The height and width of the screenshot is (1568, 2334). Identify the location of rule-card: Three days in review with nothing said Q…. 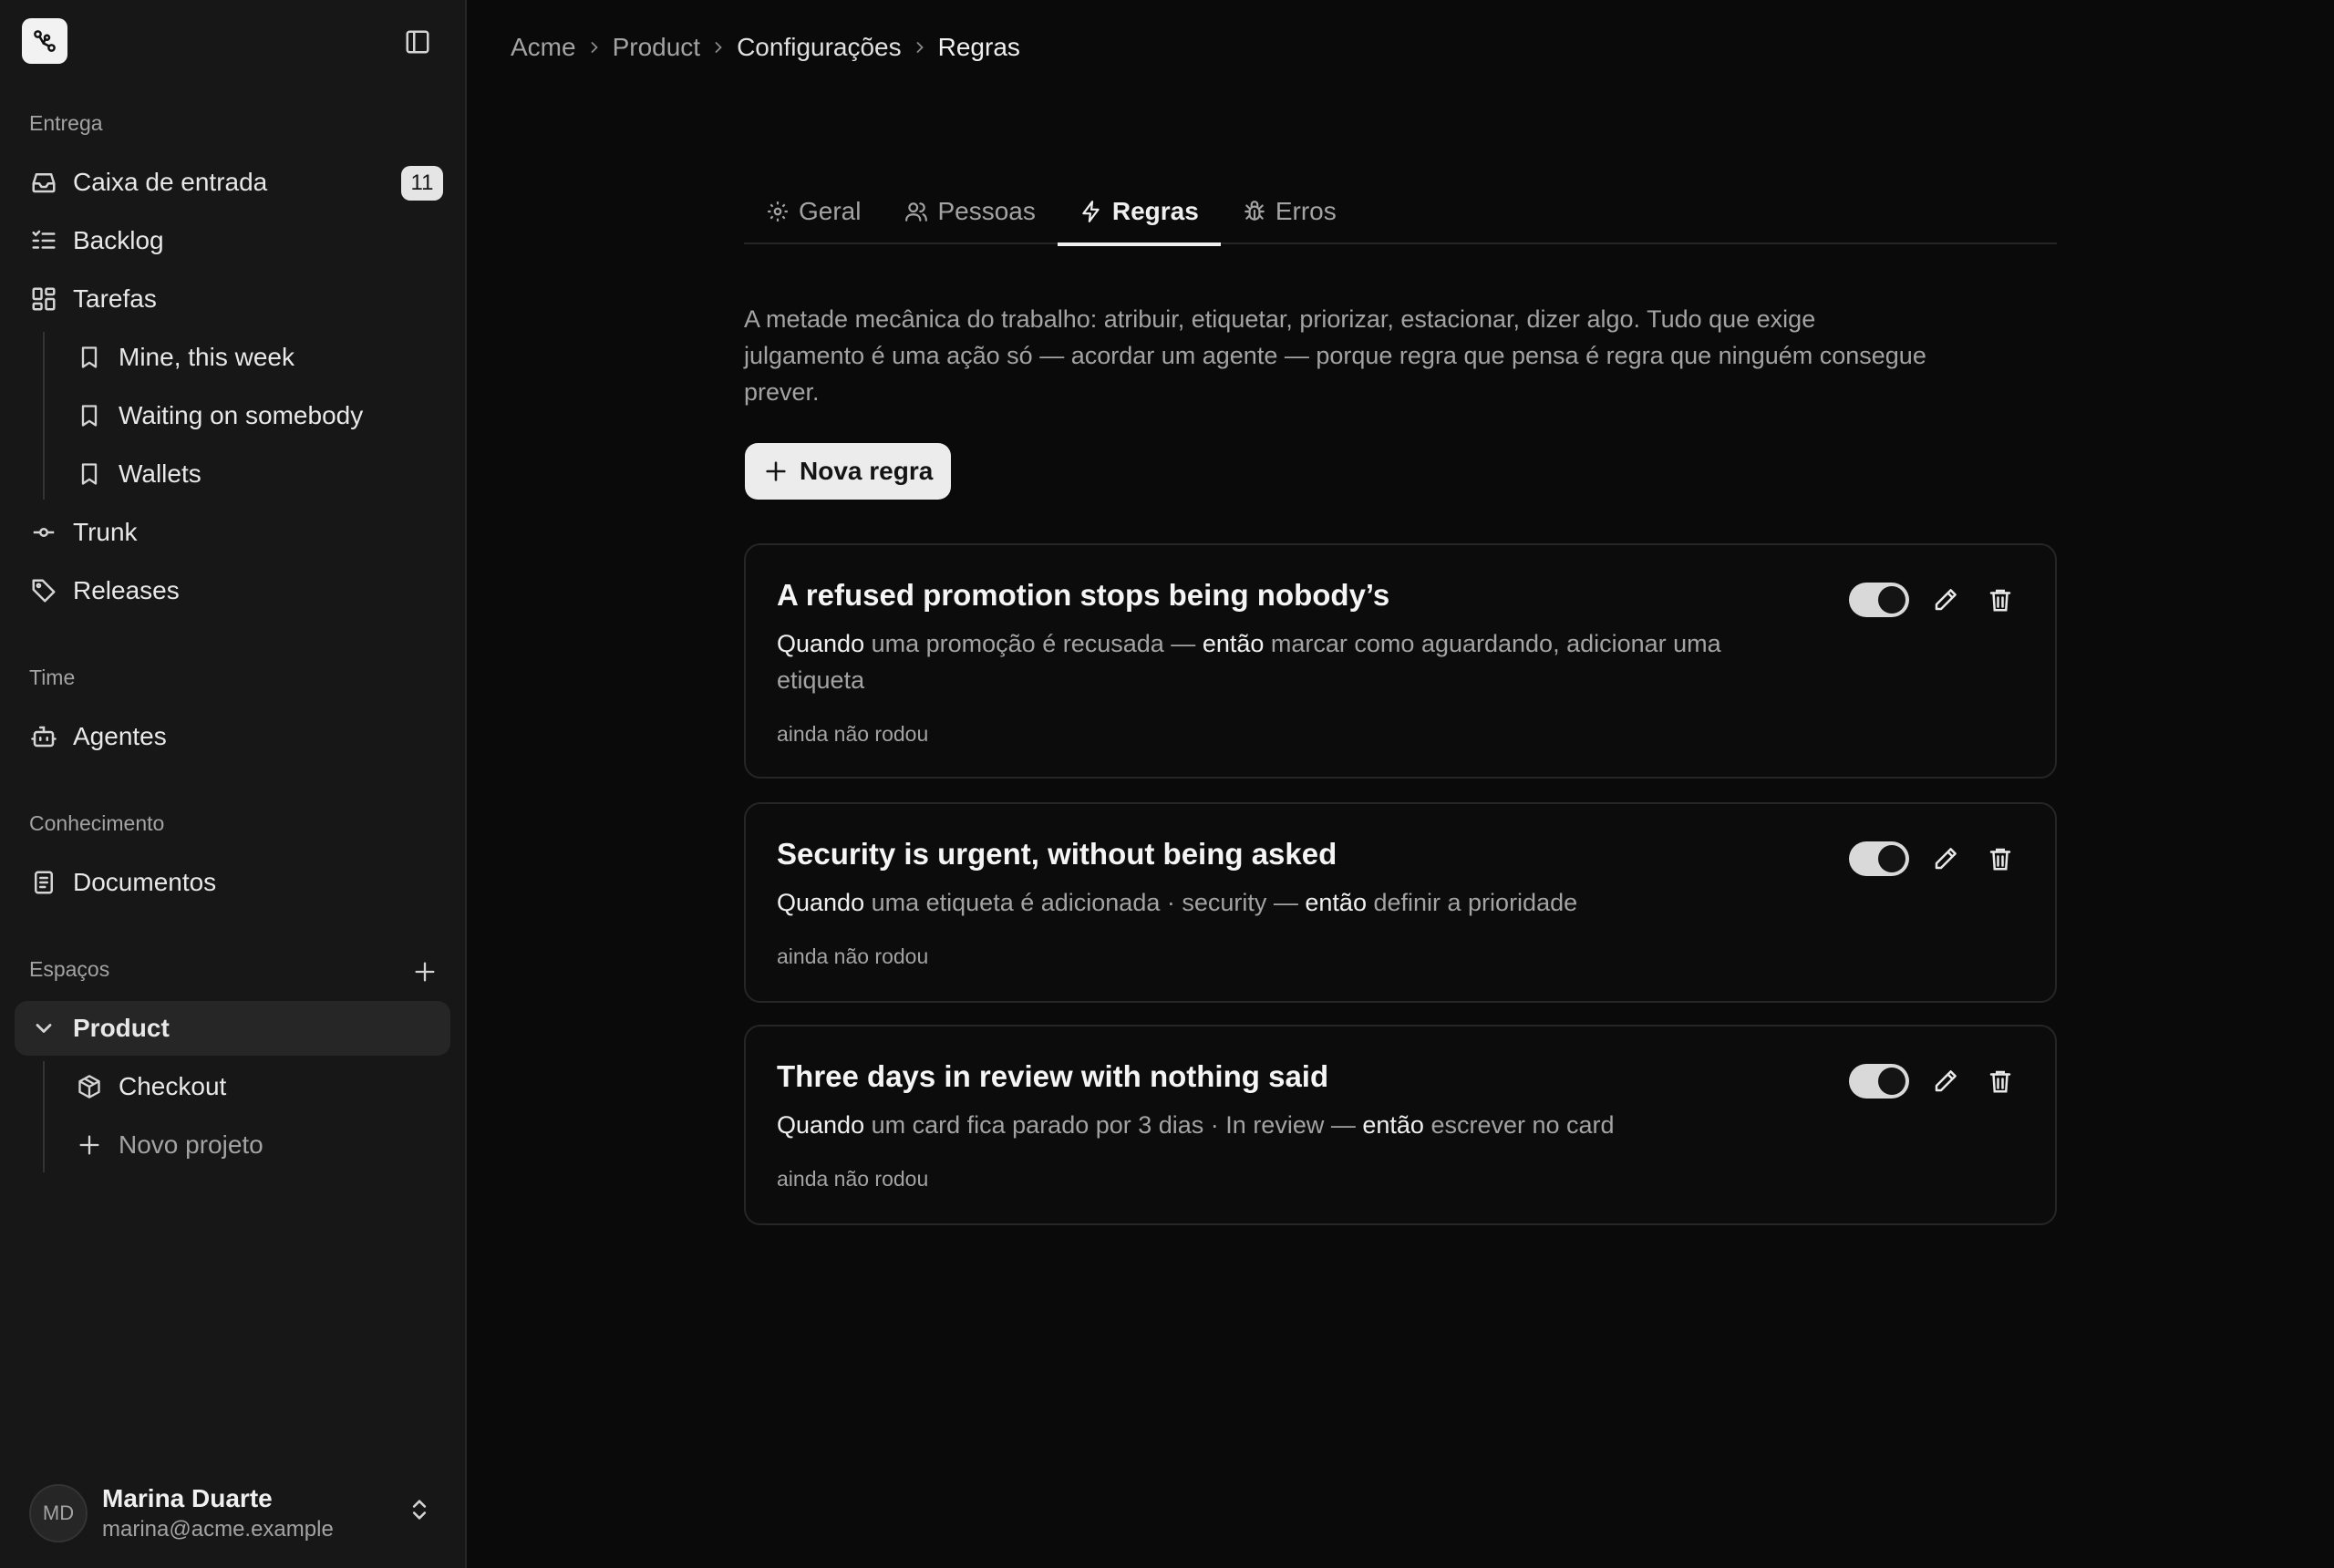
(1400, 1125).